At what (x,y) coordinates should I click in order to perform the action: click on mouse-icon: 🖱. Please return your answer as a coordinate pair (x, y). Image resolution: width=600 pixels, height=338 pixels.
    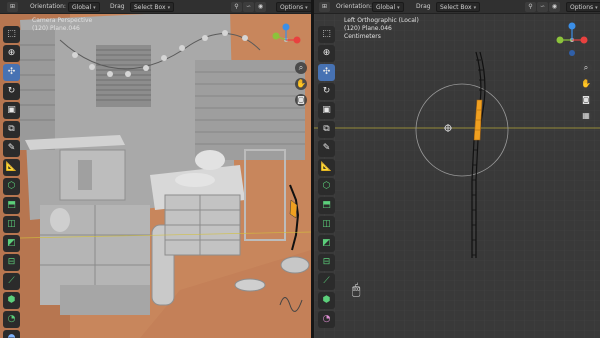
    Looking at the image, I should click on (356, 290).